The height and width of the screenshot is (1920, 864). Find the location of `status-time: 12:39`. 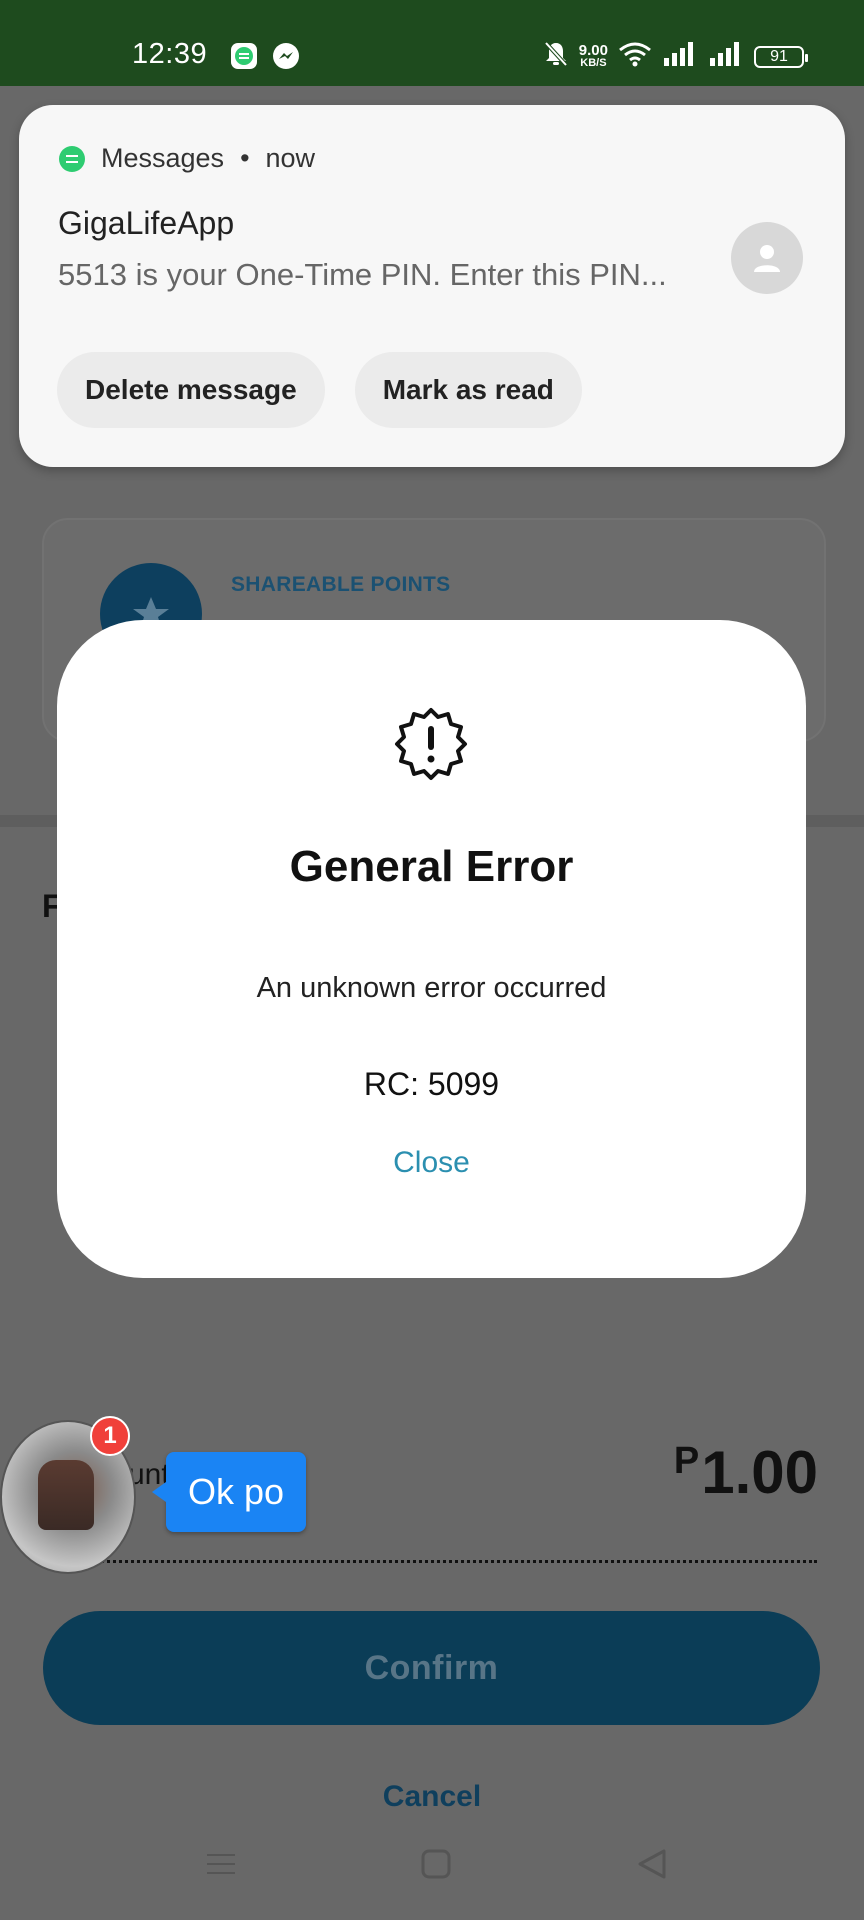

status-time: 12:39 is located at coordinates (170, 54).